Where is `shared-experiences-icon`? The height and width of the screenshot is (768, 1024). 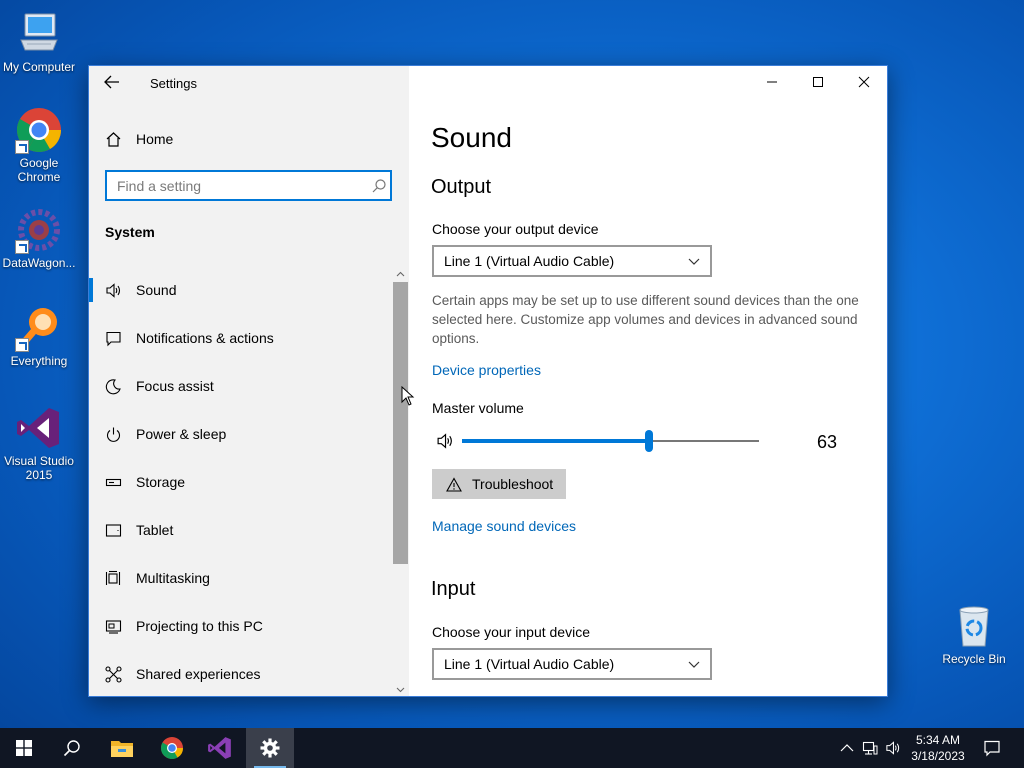
shared-experiences-icon is located at coordinates (113, 674).